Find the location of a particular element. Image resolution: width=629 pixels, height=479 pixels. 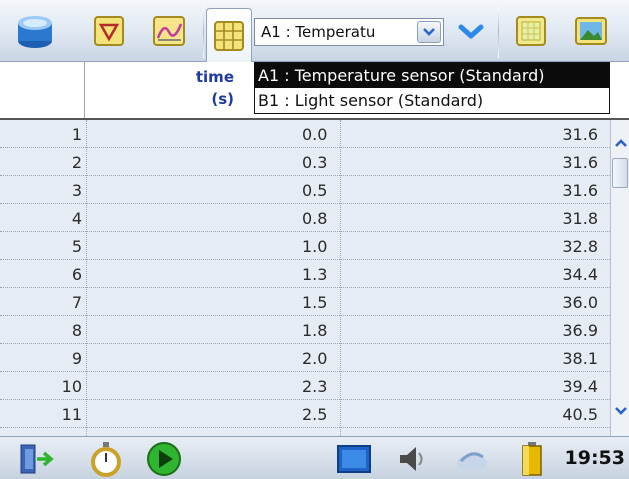

table-row: 1 0.0 31.6 is located at coordinates (305, 134).